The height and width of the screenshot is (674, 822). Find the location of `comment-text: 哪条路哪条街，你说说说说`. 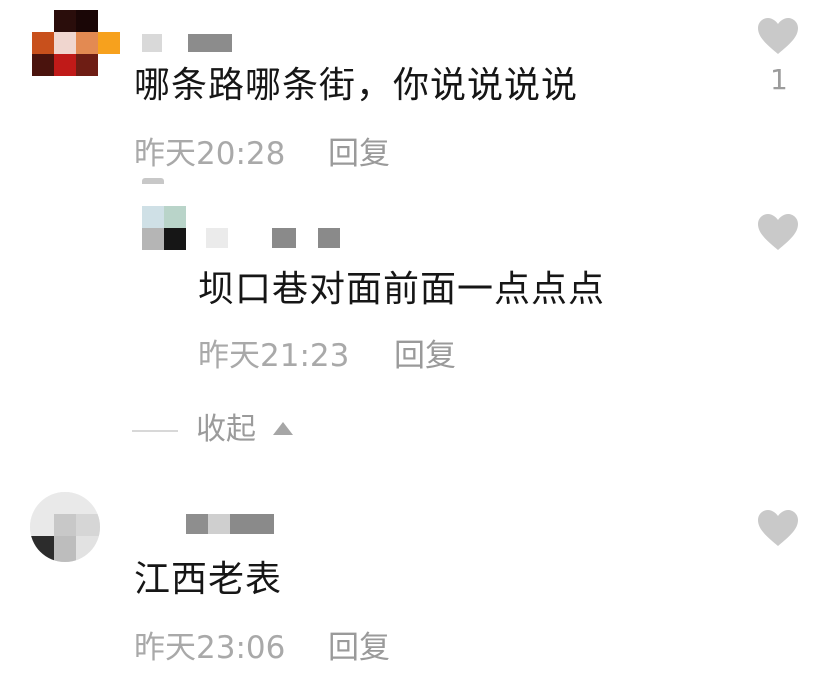

comment-text: 哪条路哪条街，你说说说说 is located at coordinates (356, 85).